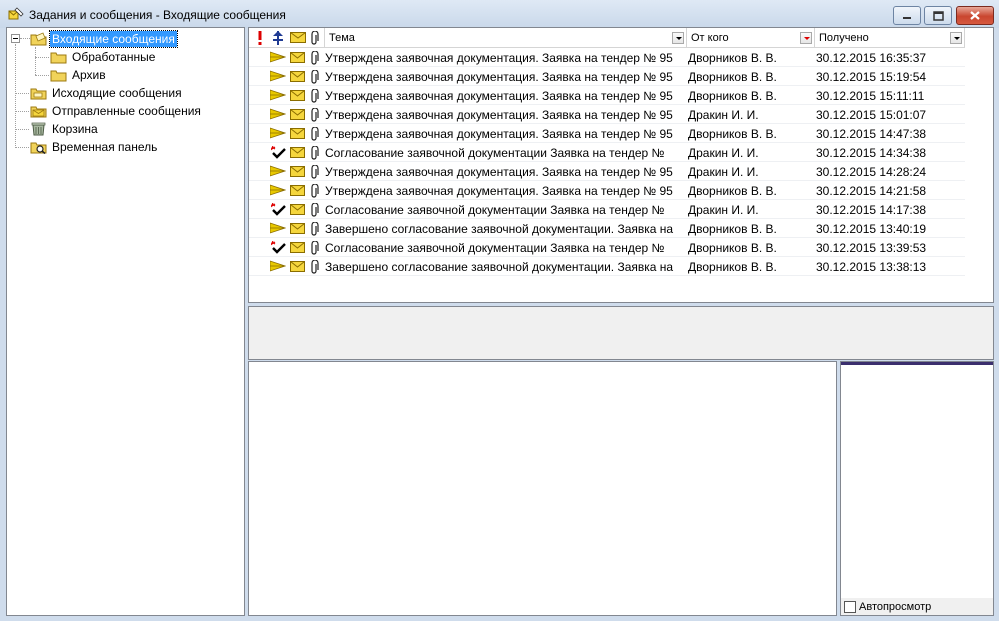  I want to click on header-received: Получено, so click(890, 38).